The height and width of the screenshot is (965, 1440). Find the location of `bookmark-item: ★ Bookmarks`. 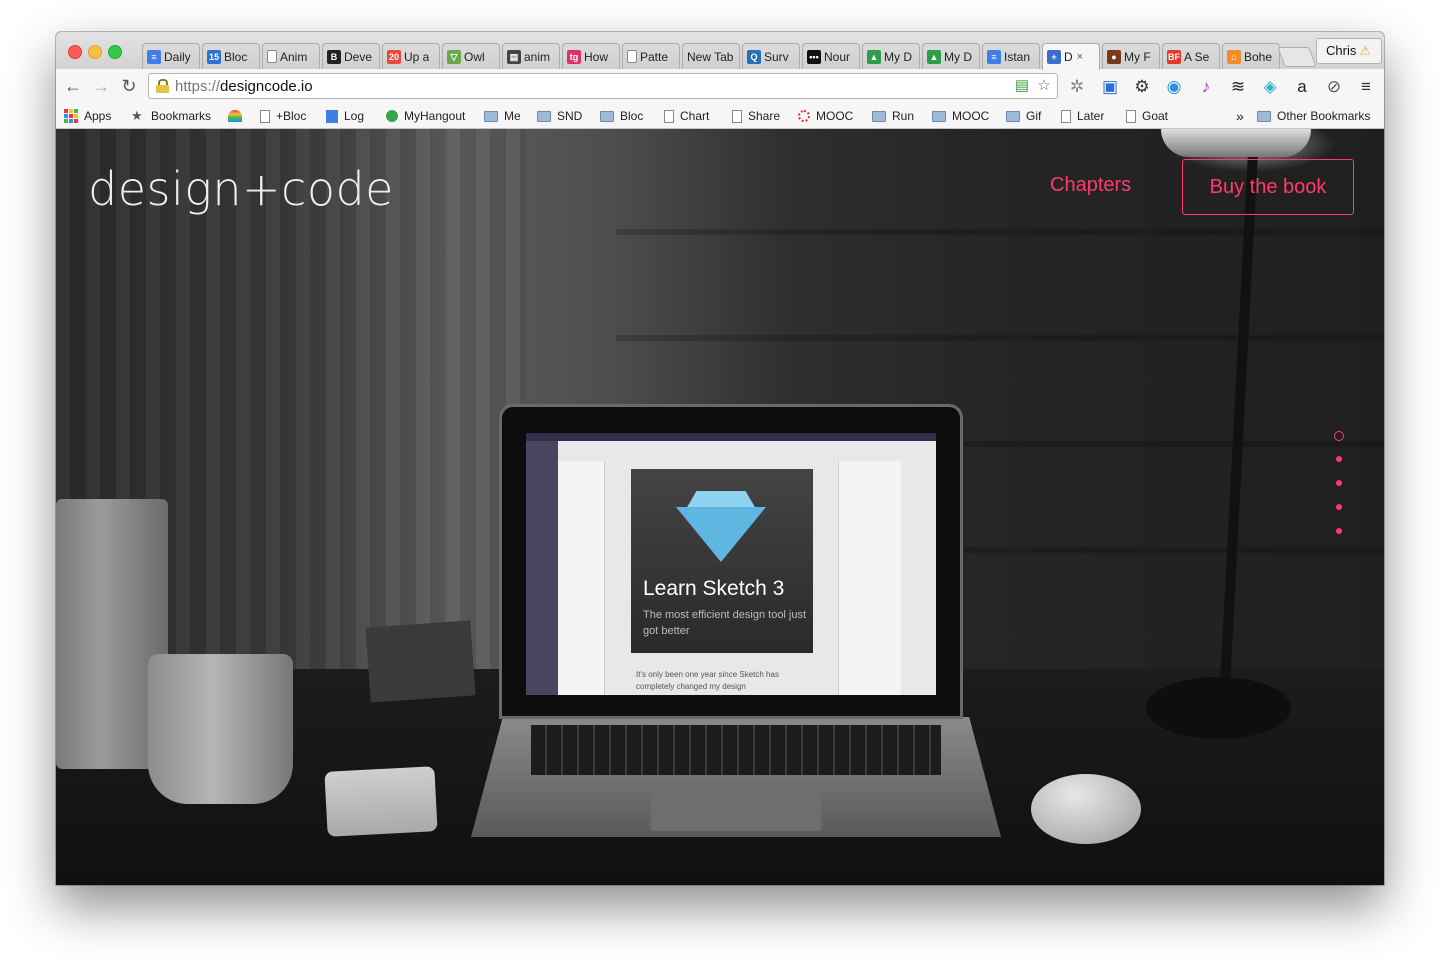

bookmark-item: ★ Bookmarks is located at coordinates (171, 116).